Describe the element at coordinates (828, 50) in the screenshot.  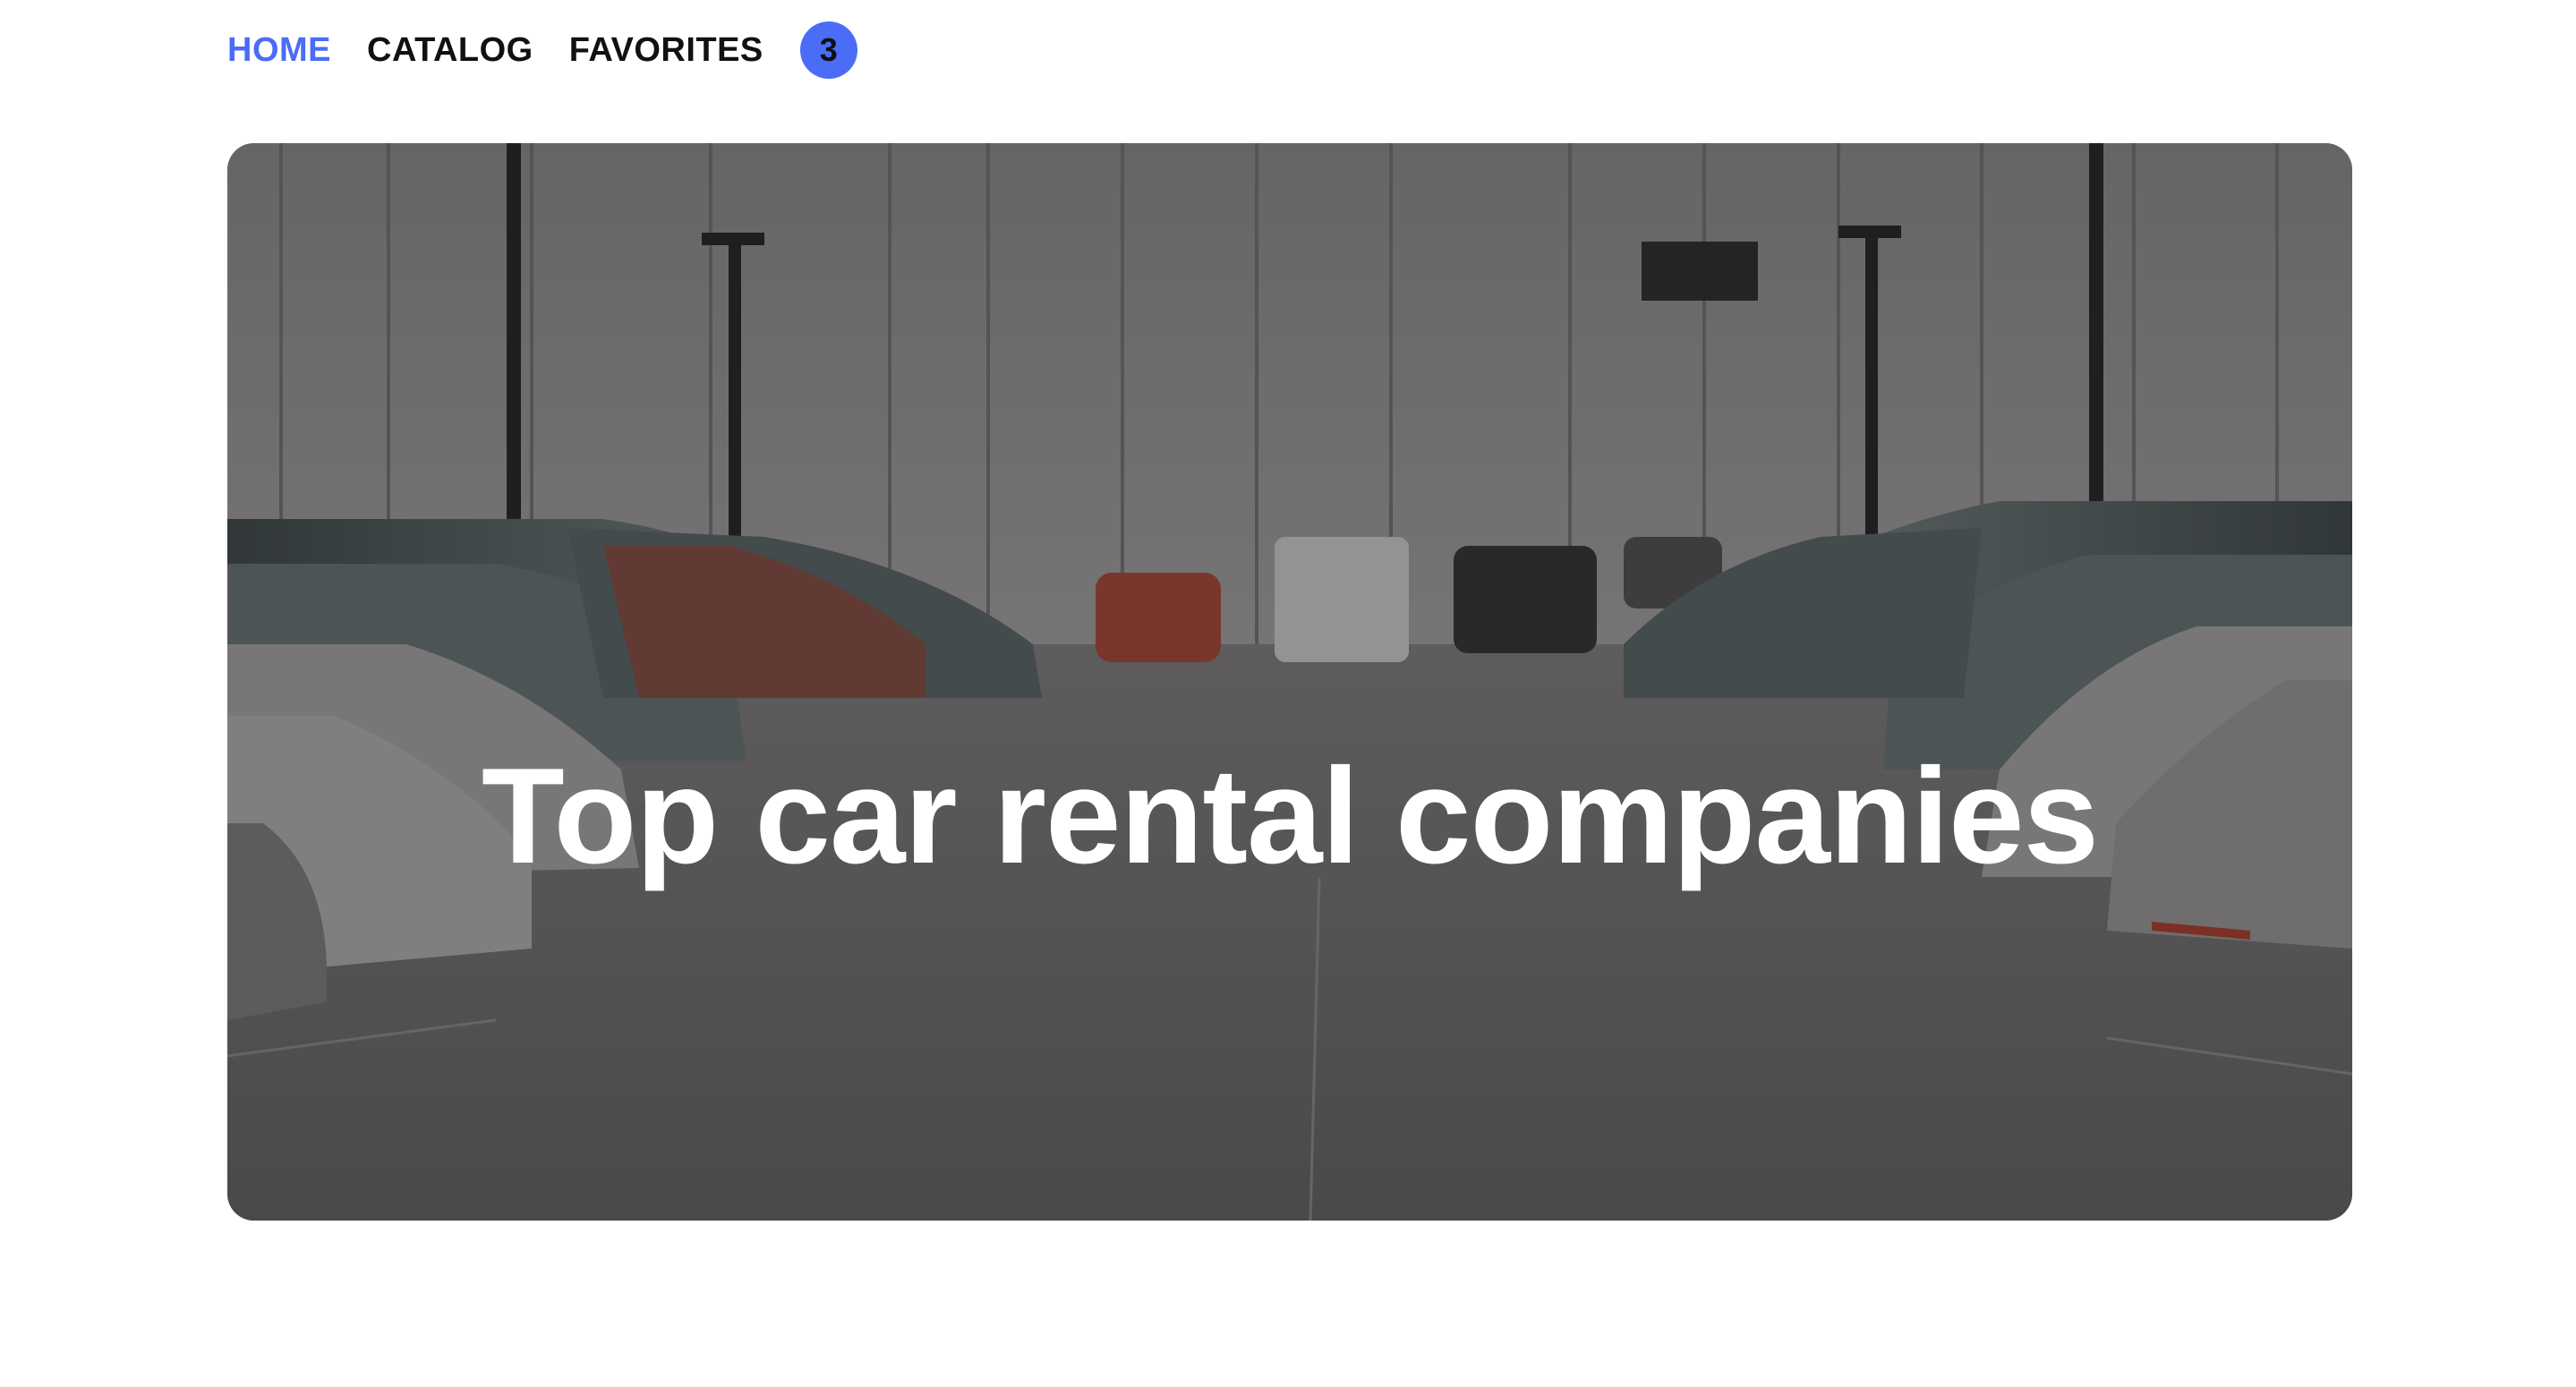
I see `favorites-count-badge: 3` at that location.